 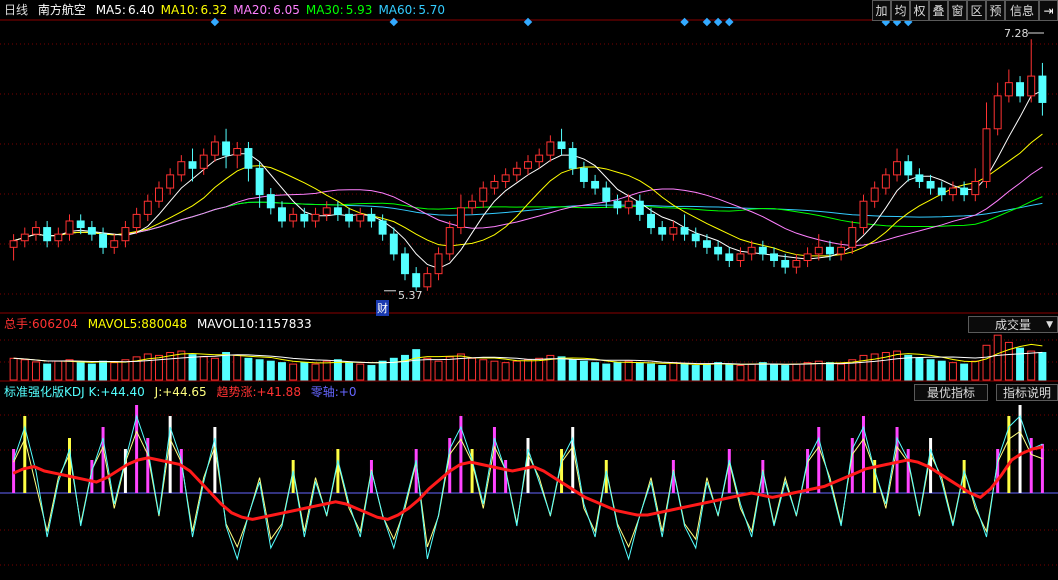 What do you see at coordinates (1013, 324) in the screenshot?
I see `volume-indicator-select: 成交量 ▼` at bounding box center [1013, 324].